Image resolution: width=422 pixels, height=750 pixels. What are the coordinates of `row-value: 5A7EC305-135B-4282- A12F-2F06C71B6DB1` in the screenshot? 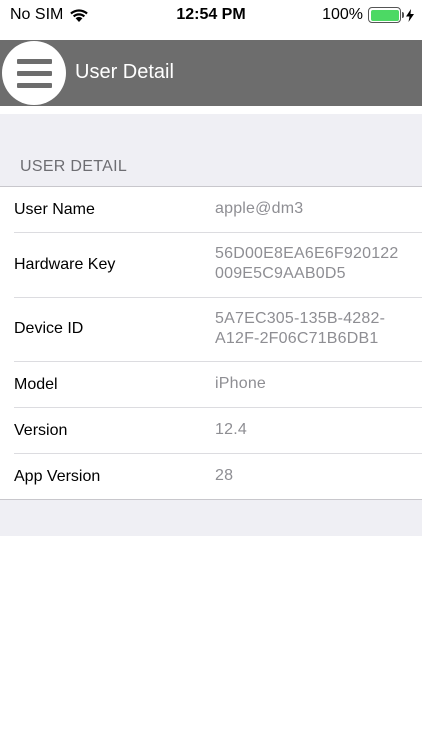 It's located at (300, 328).